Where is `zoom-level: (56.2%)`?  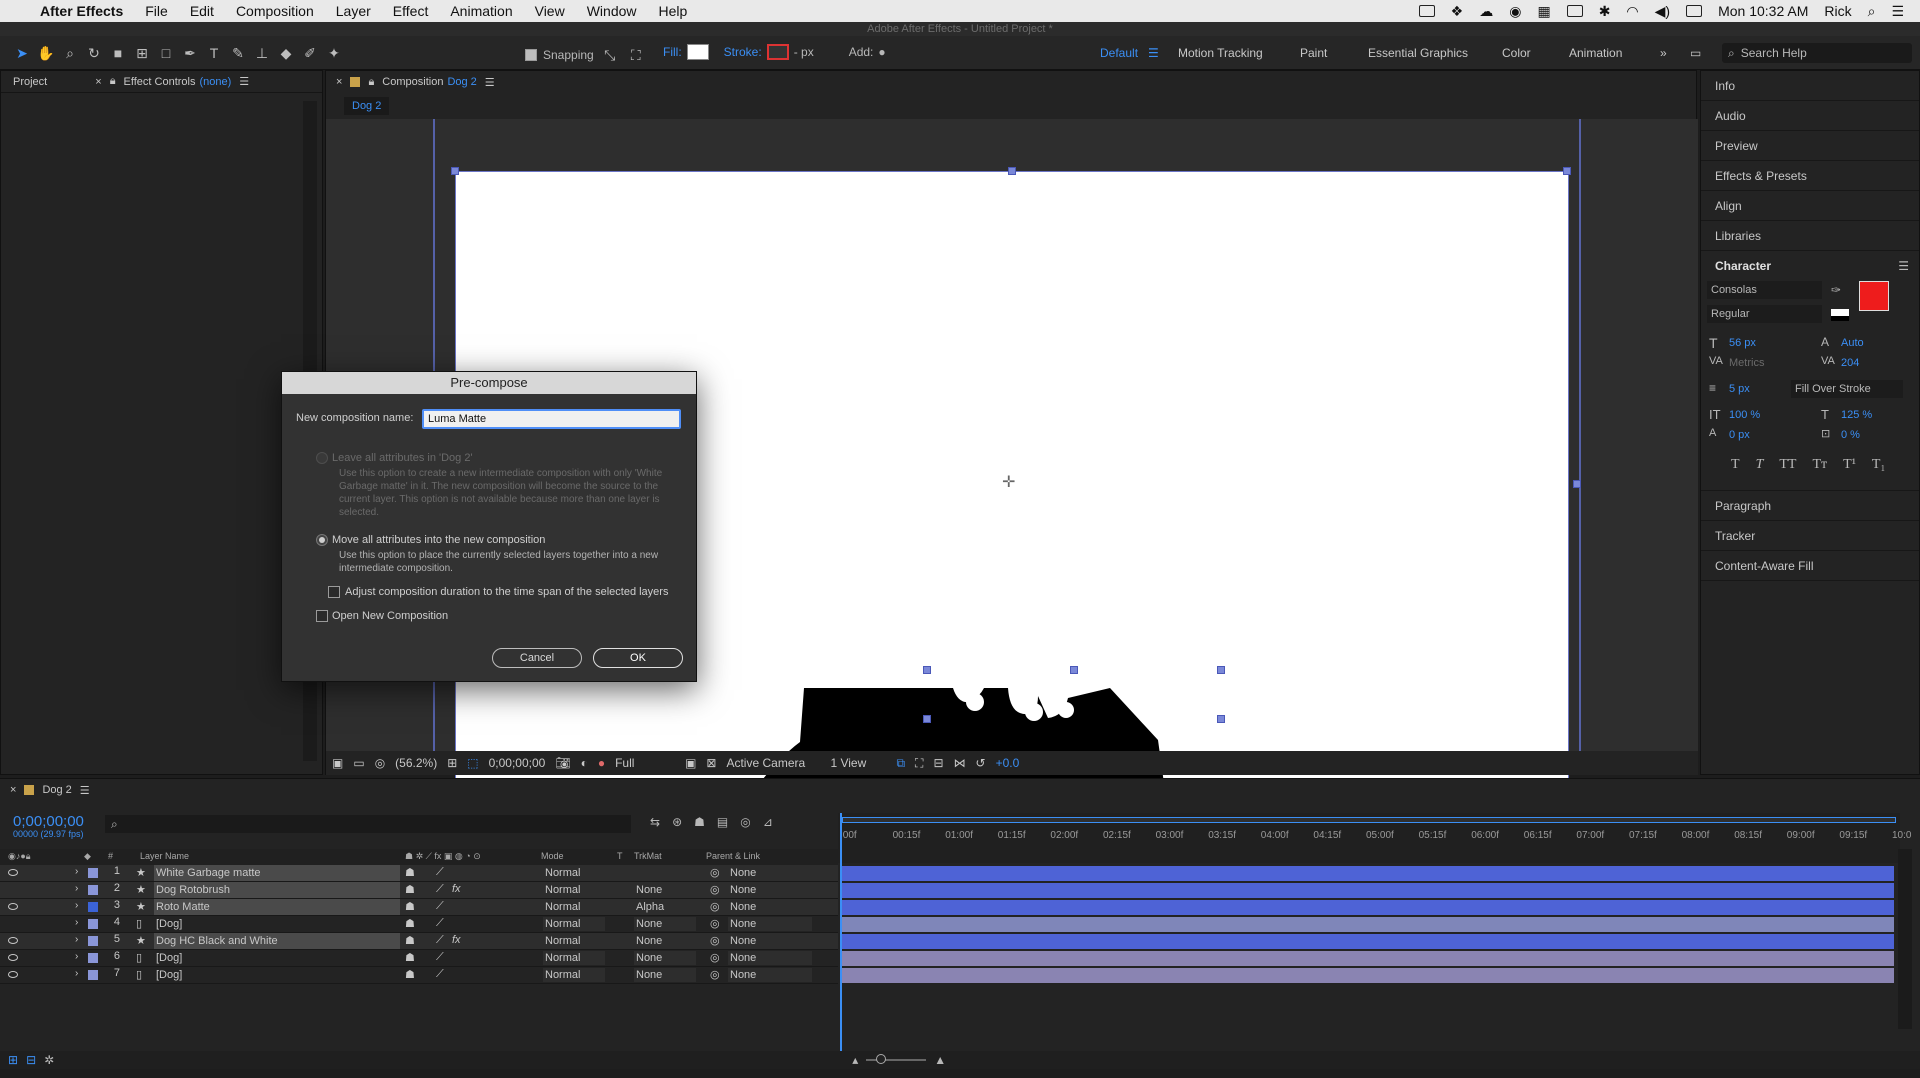
zoom-level: (56.2%) is located at coordinates (416, 763).